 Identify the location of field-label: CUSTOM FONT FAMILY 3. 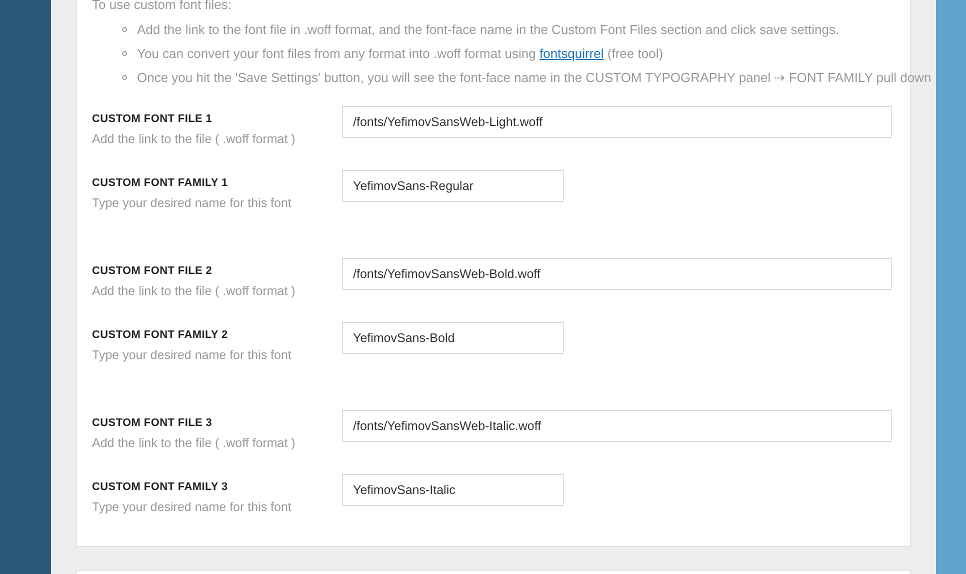
(160, 487).